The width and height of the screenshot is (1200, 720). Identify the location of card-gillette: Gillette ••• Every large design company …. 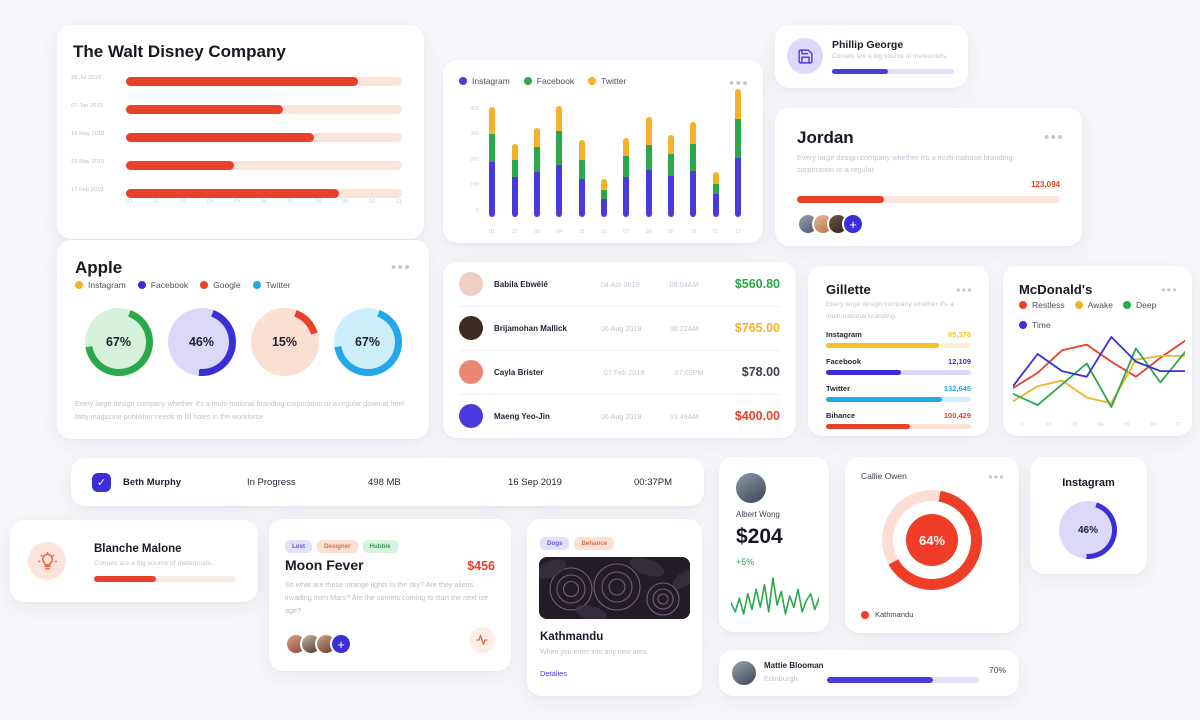
(898, 351).